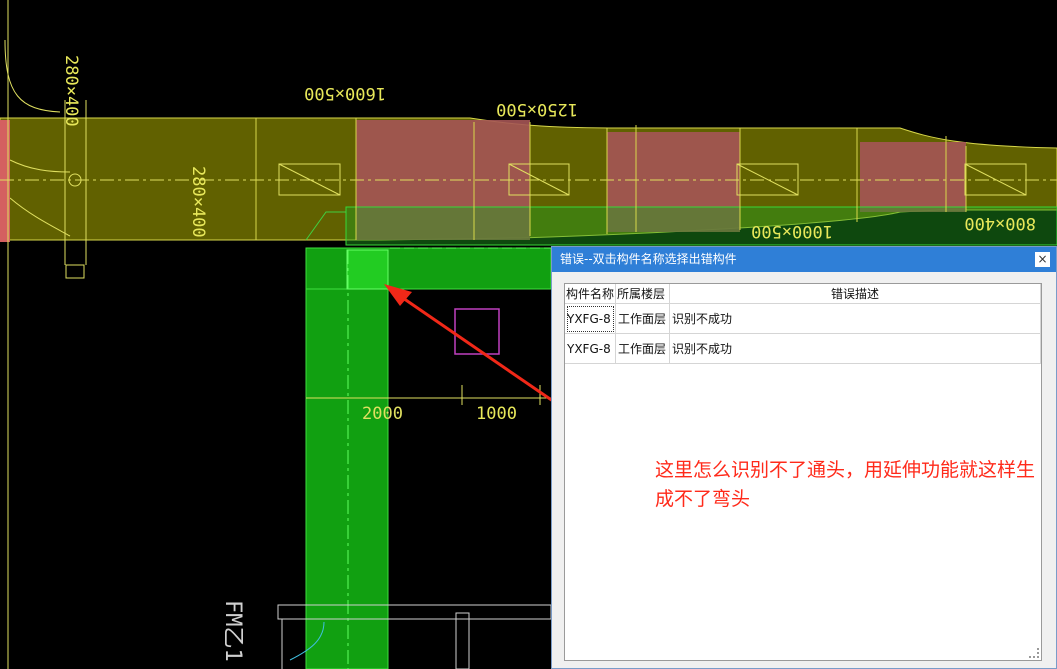 This screenshot has width=1057, height=669. I want to click on column-header-desc: 错误描述, so click(855, 294).